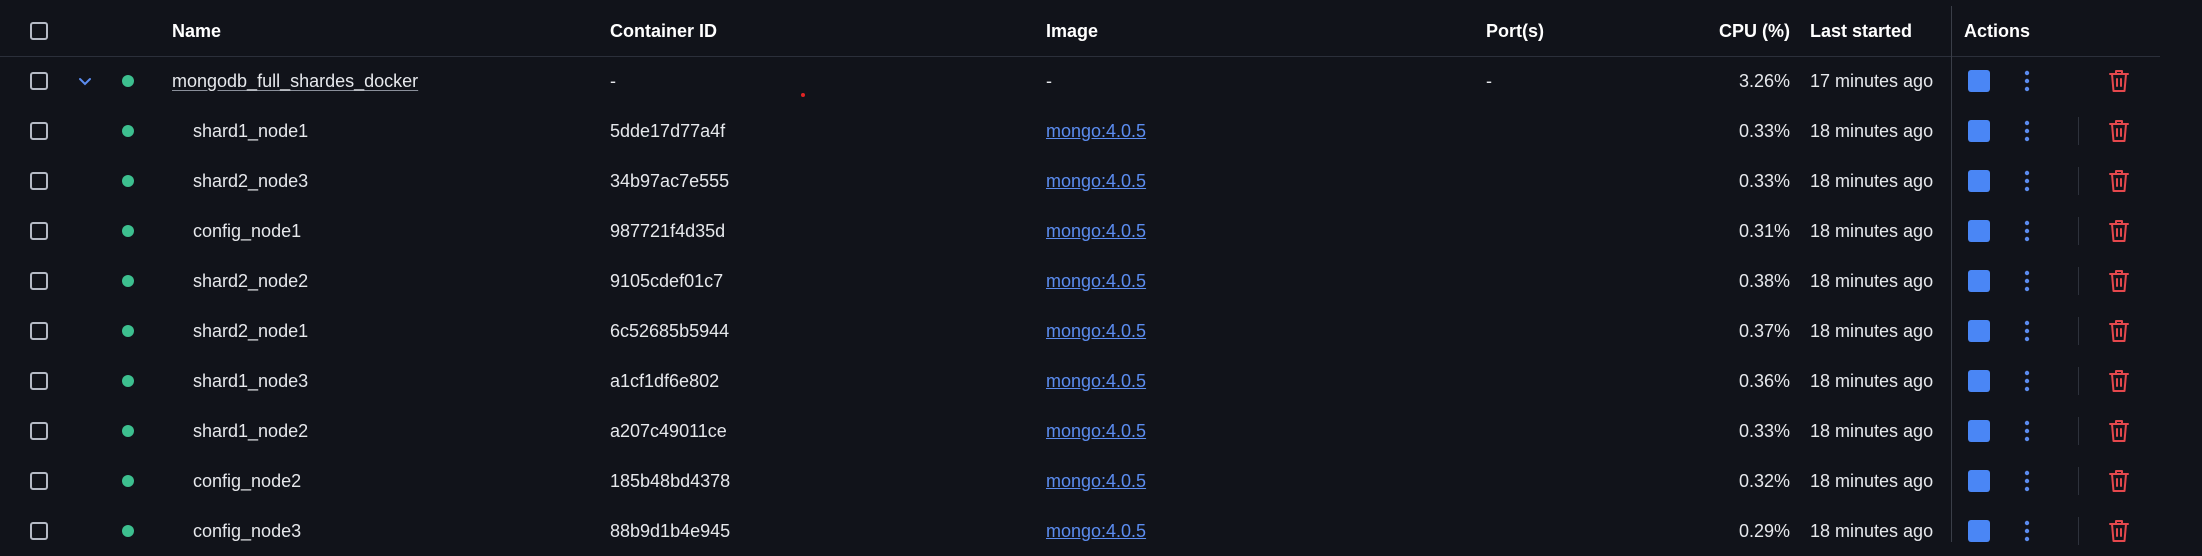 This screenshot has height=556, width=2202. Describe the element at coordinates (382, 81) in the screenshot. I see `group-name: mongodb_full_shardes_docker` at that location.